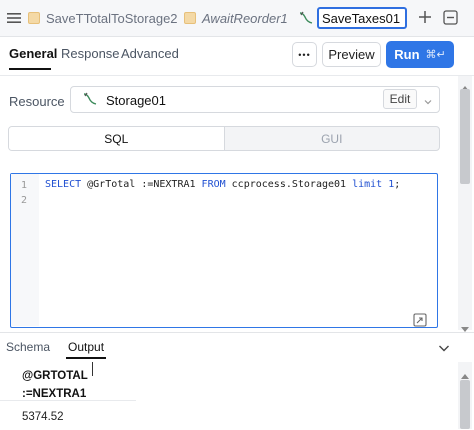 The width and height of the screenshot is (474, 430). Describe the element at coordinates (24, 185) in the screenshot. I see `line-number: 1` at that location.